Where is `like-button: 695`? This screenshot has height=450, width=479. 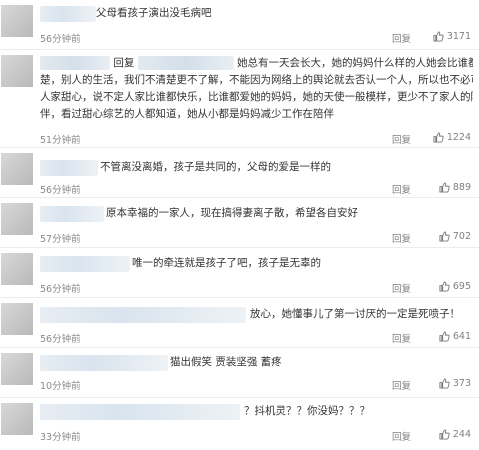
like-button: 695 is located at coordinates (455, 286).